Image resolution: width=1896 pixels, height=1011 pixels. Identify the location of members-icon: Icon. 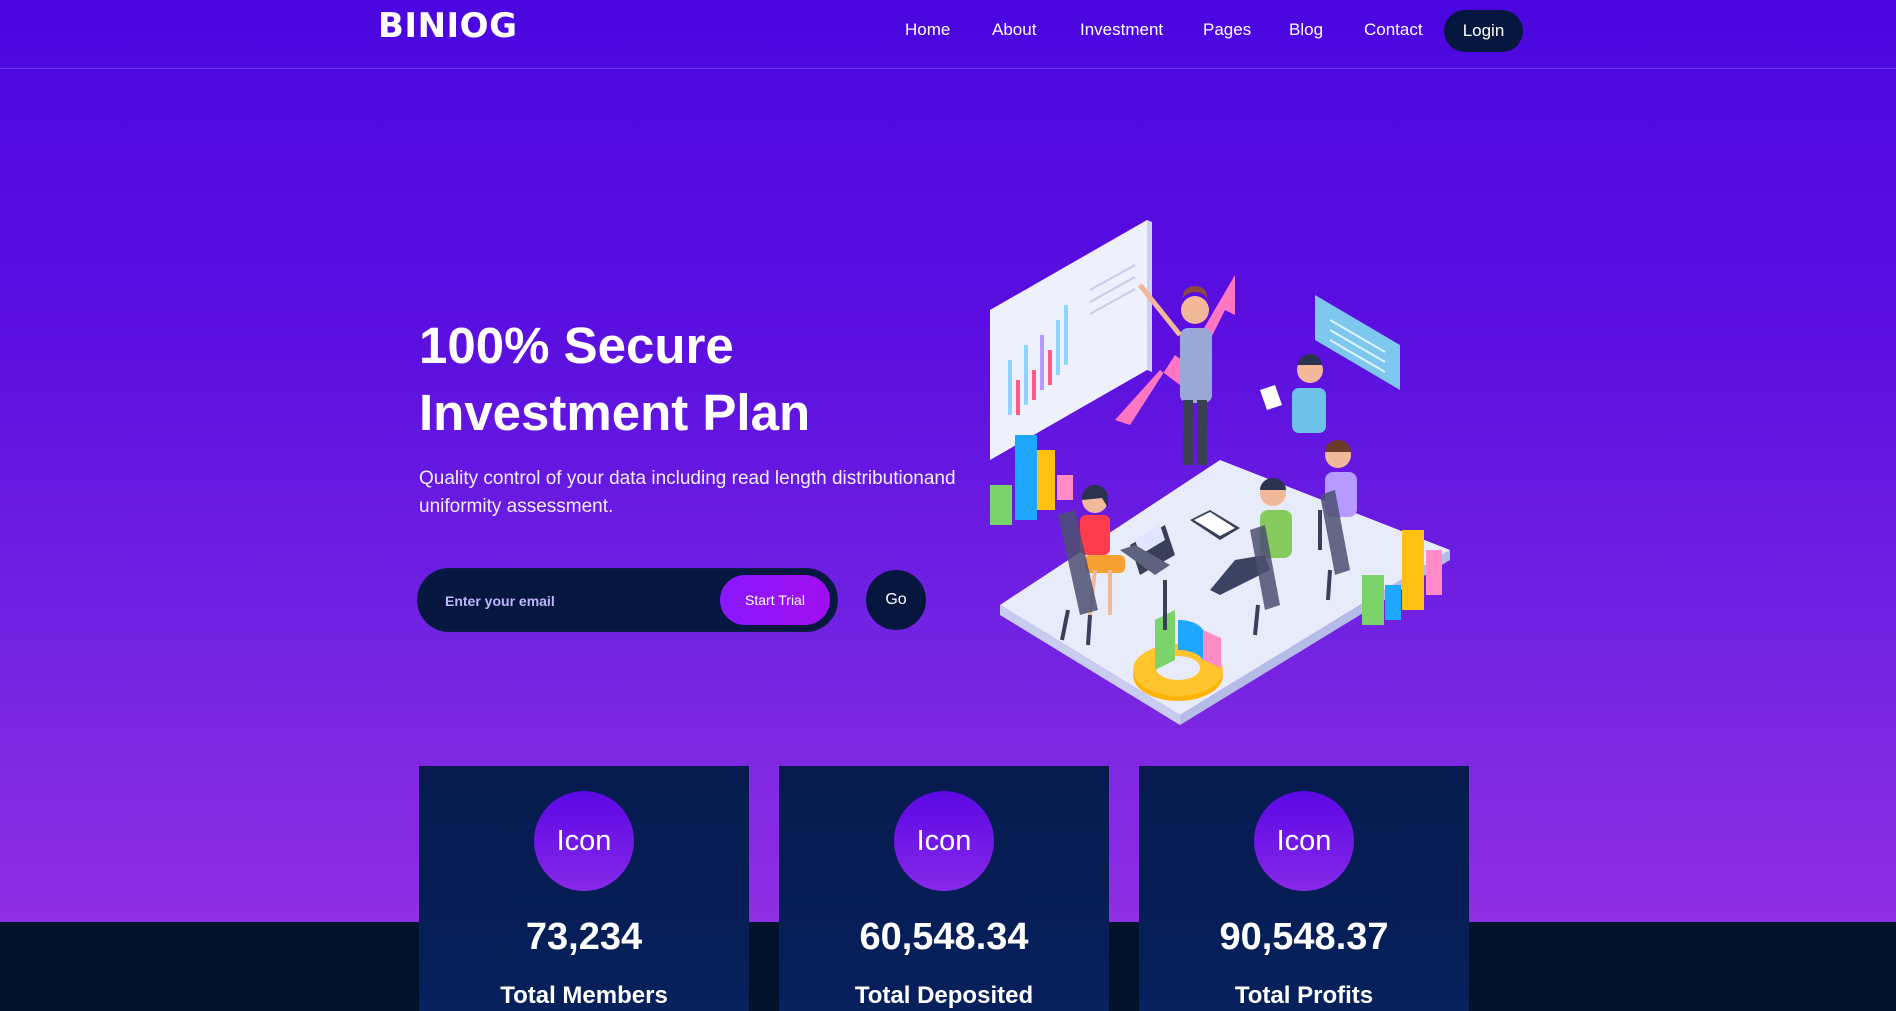
(584, 841).